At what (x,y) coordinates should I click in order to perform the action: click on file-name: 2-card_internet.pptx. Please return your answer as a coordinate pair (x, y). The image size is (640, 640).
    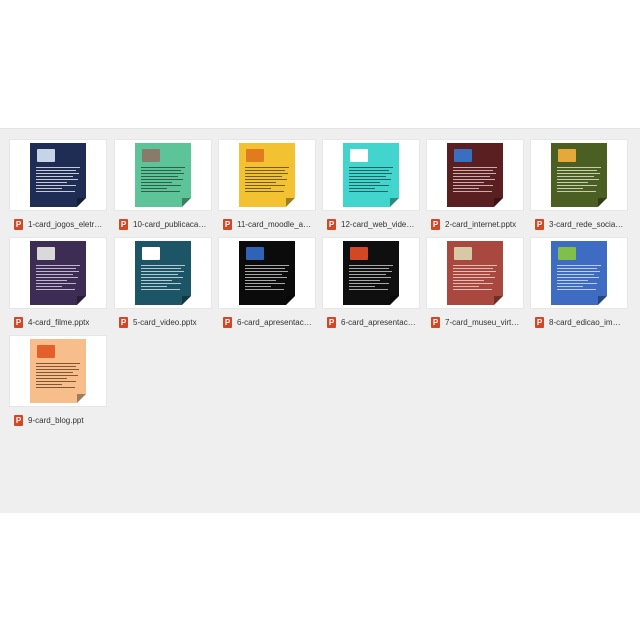
    Looking at the image, I should click on (480, 224).